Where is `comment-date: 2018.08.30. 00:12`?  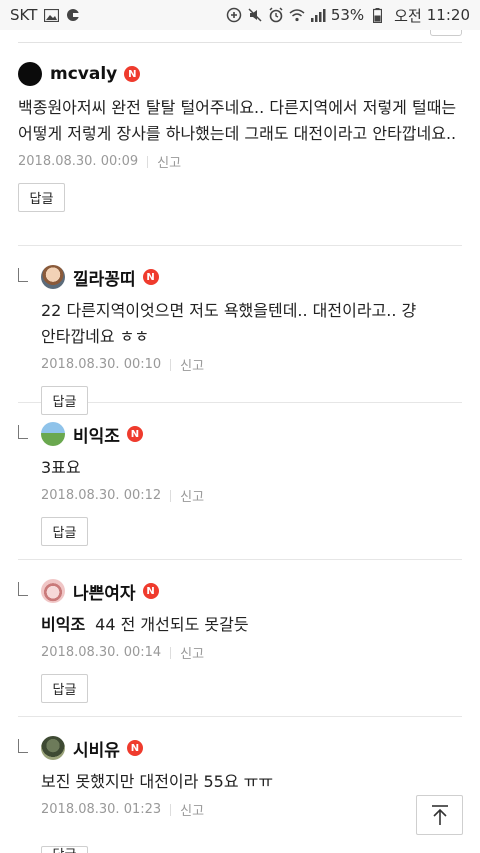 comment-date: 2018.08.30. 00:12 is located at coordinates (101, 495).